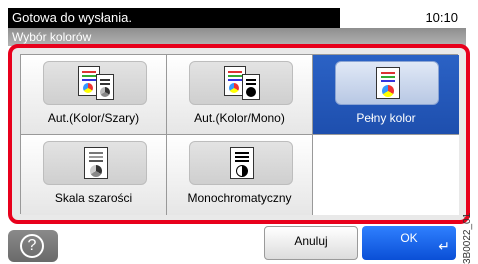  Describe the element at coordinates (239, 118) in the screenshot. I see `option-label: Aut.(Kolor/Mono)` at that location.